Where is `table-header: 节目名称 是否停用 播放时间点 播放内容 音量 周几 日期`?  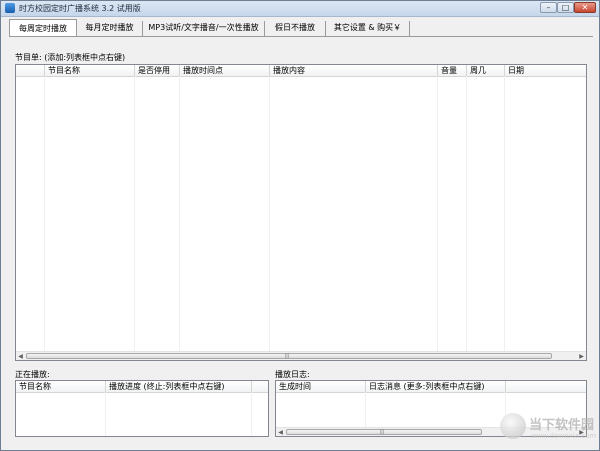
table-header: 节目名称 是否停用 播放时间点 播放内容 音量 周几 日期 is located at coordinates (301, 71).